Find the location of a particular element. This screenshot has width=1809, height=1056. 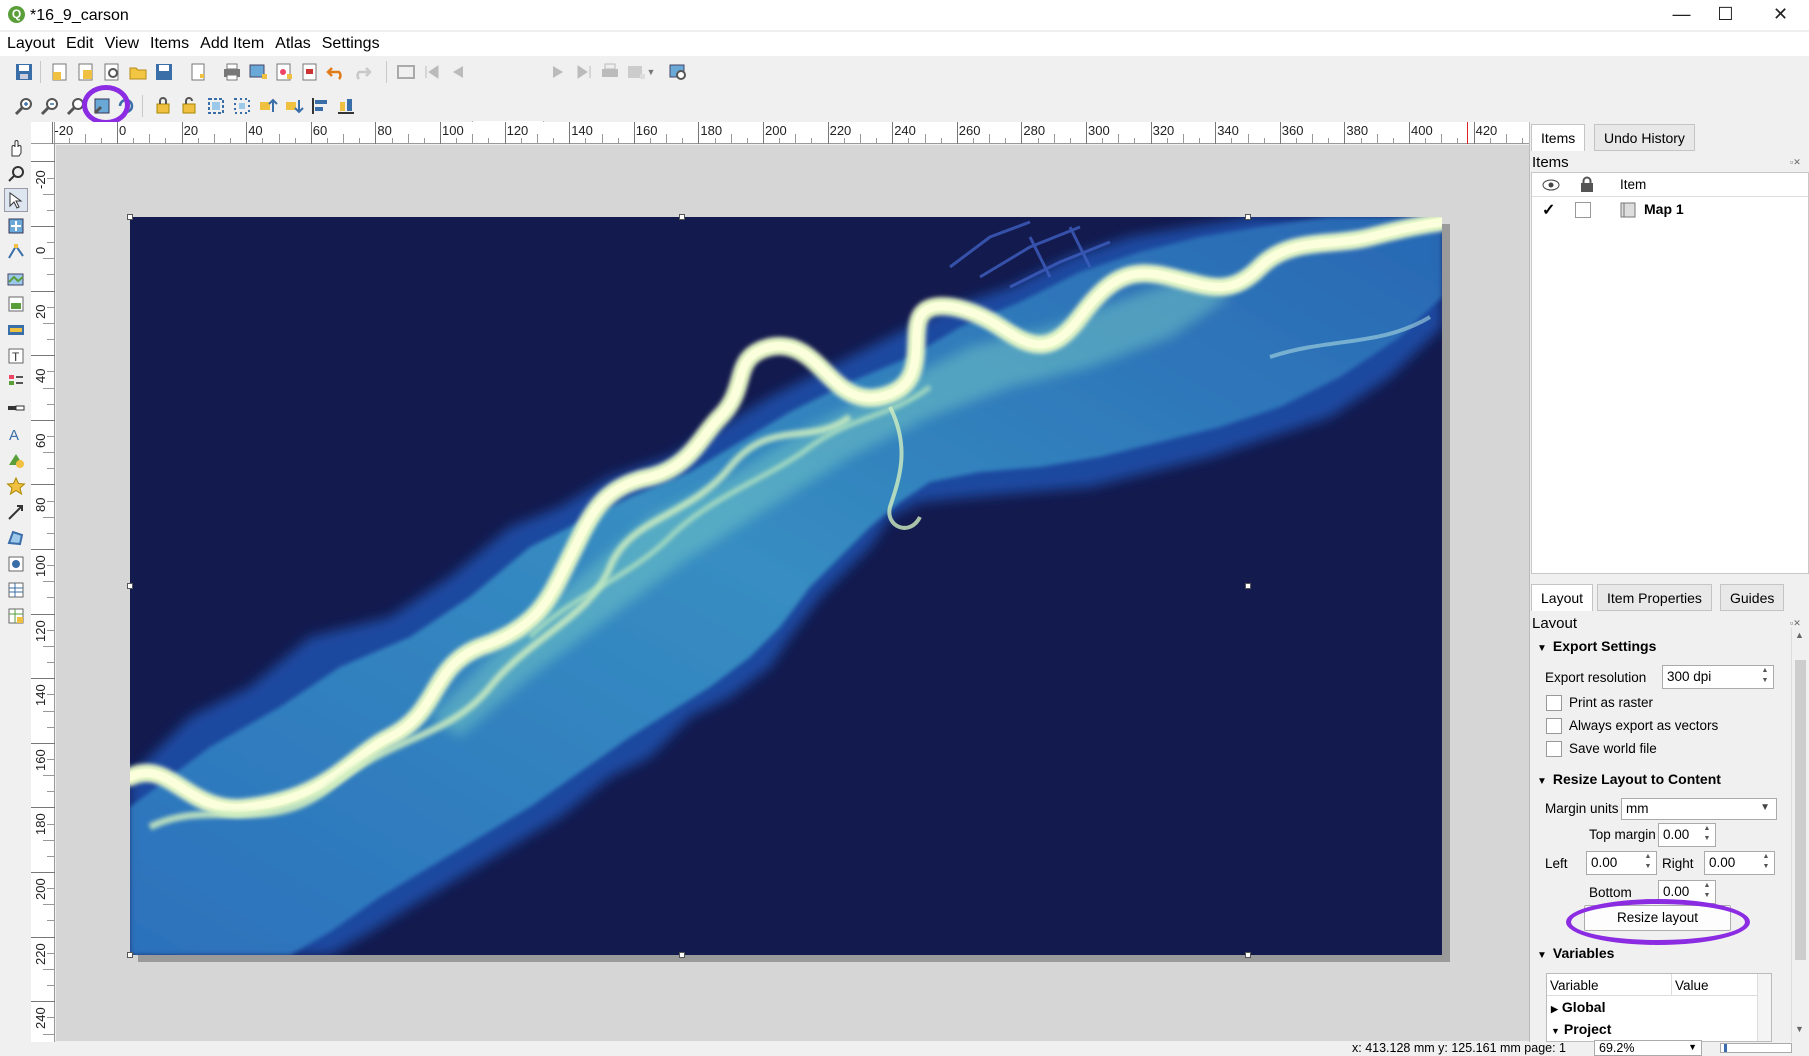

export-svg-icon is located at coordinates (284, 72).